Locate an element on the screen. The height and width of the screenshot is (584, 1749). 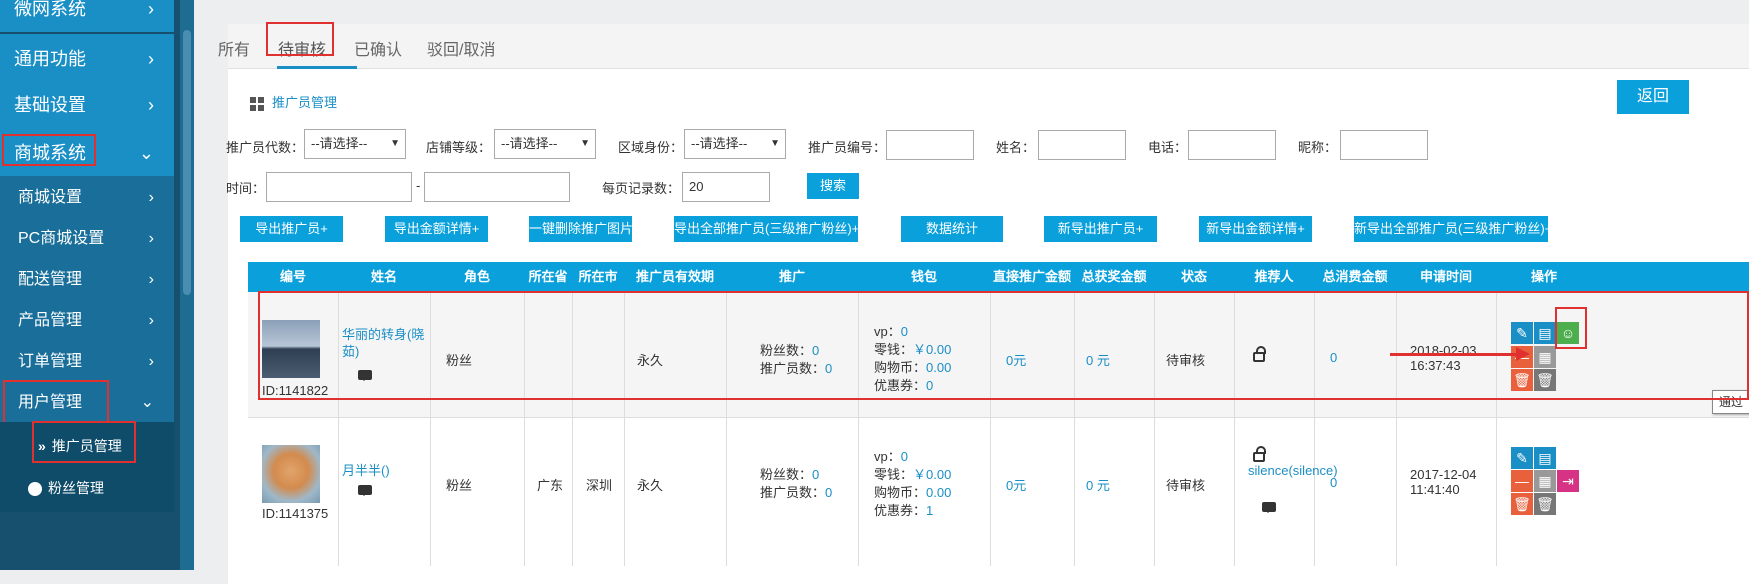
col-header-actions: 操作 is located at coordinates (1543, 276).